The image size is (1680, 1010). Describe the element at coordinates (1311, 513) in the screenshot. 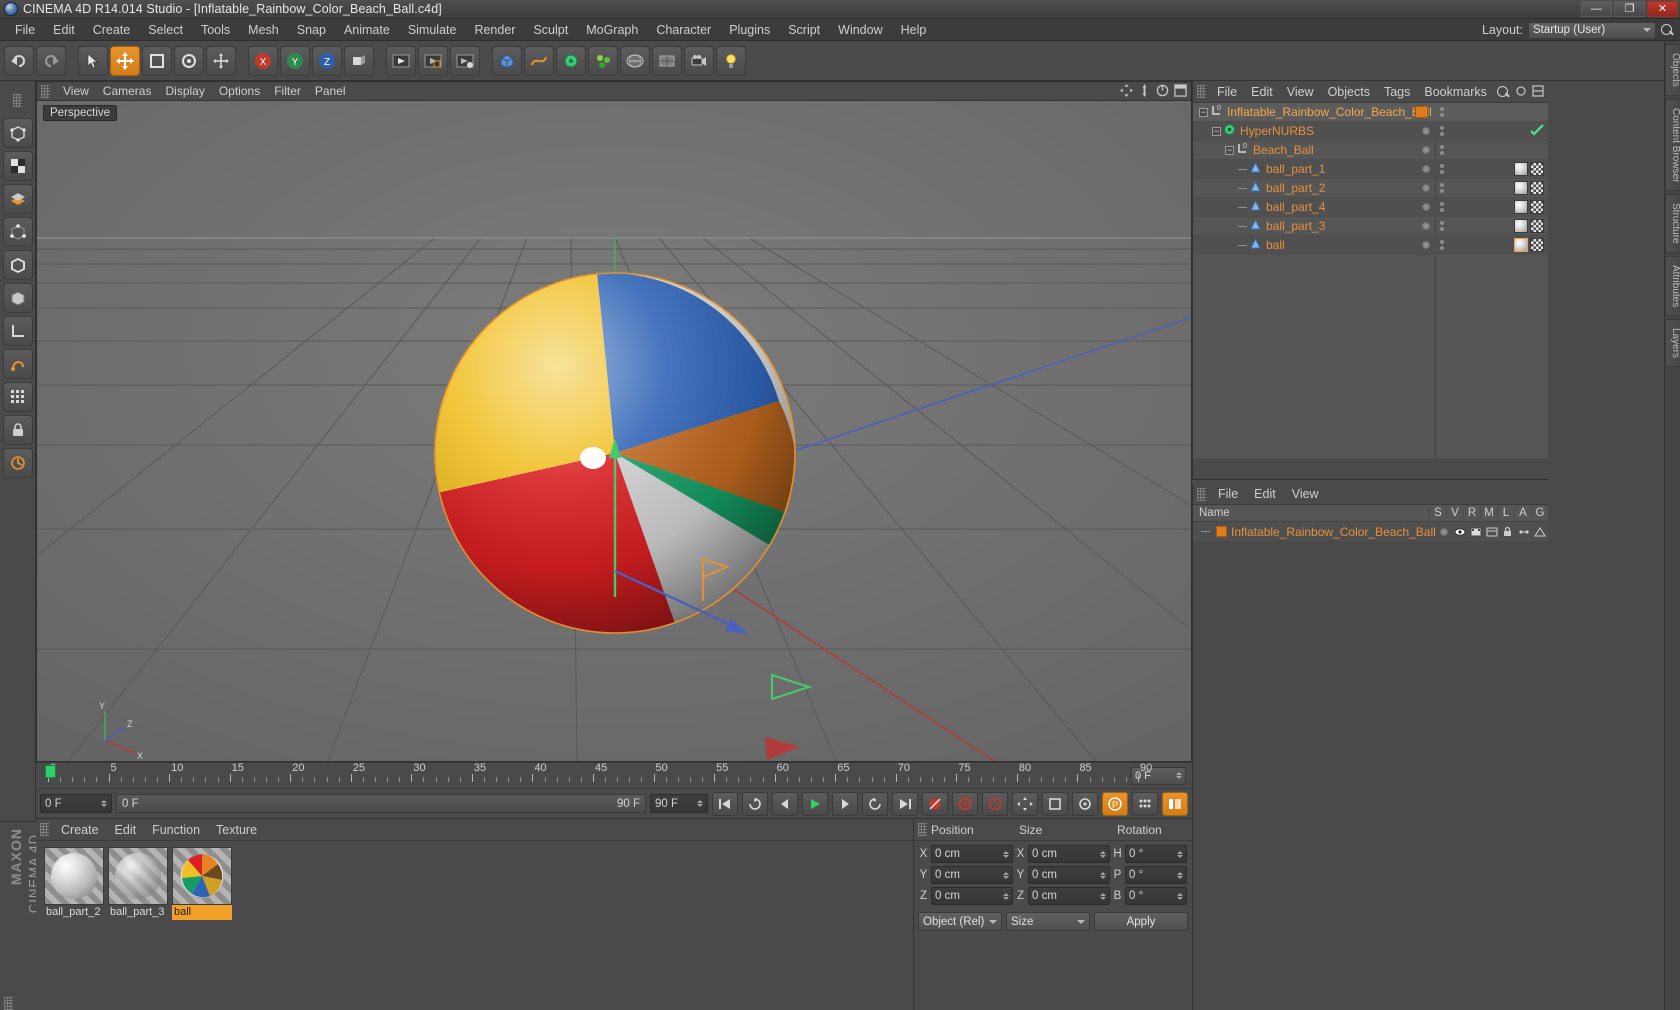

I see `layer-column-name: Name` at that location.